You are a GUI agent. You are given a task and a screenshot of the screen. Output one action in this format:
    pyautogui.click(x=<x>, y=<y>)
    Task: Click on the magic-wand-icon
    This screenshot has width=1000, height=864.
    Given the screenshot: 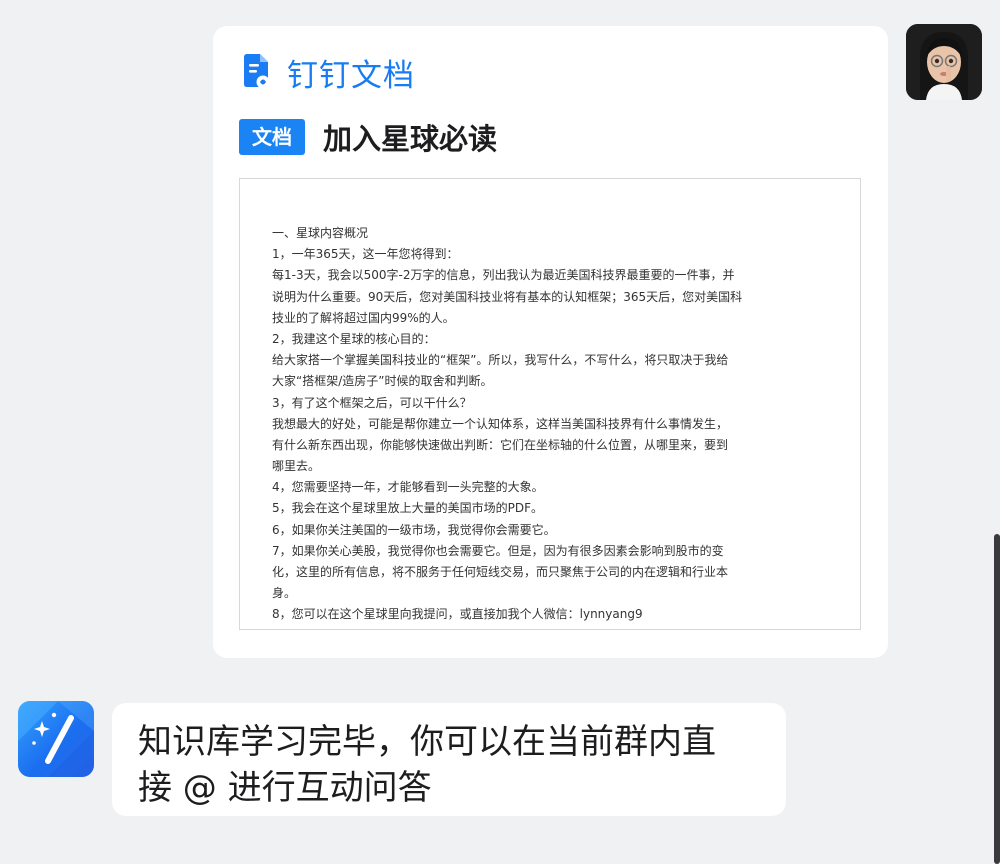 What is the action you would take?
    pyautogui.click(x=56, y=739)
    